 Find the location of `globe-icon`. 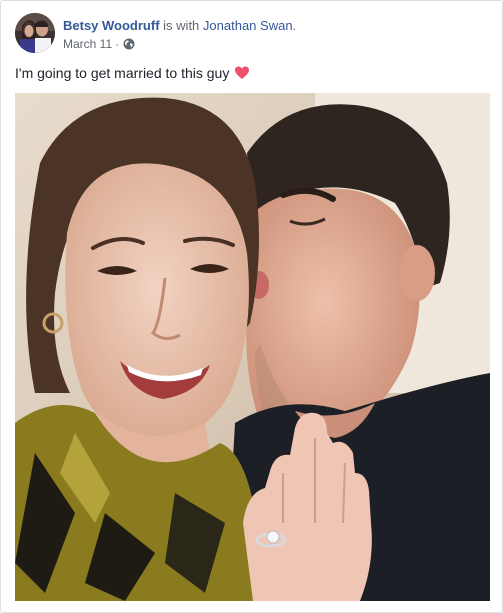

globe-icon is located at coordinates (129, 44).